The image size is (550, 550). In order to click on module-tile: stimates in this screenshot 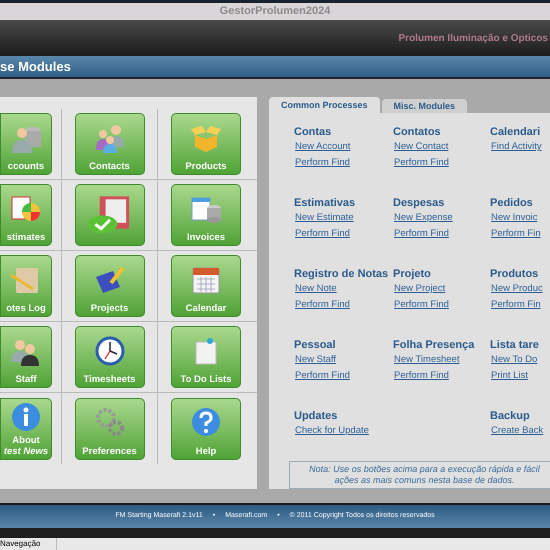, I will do `click(26, 215)`.